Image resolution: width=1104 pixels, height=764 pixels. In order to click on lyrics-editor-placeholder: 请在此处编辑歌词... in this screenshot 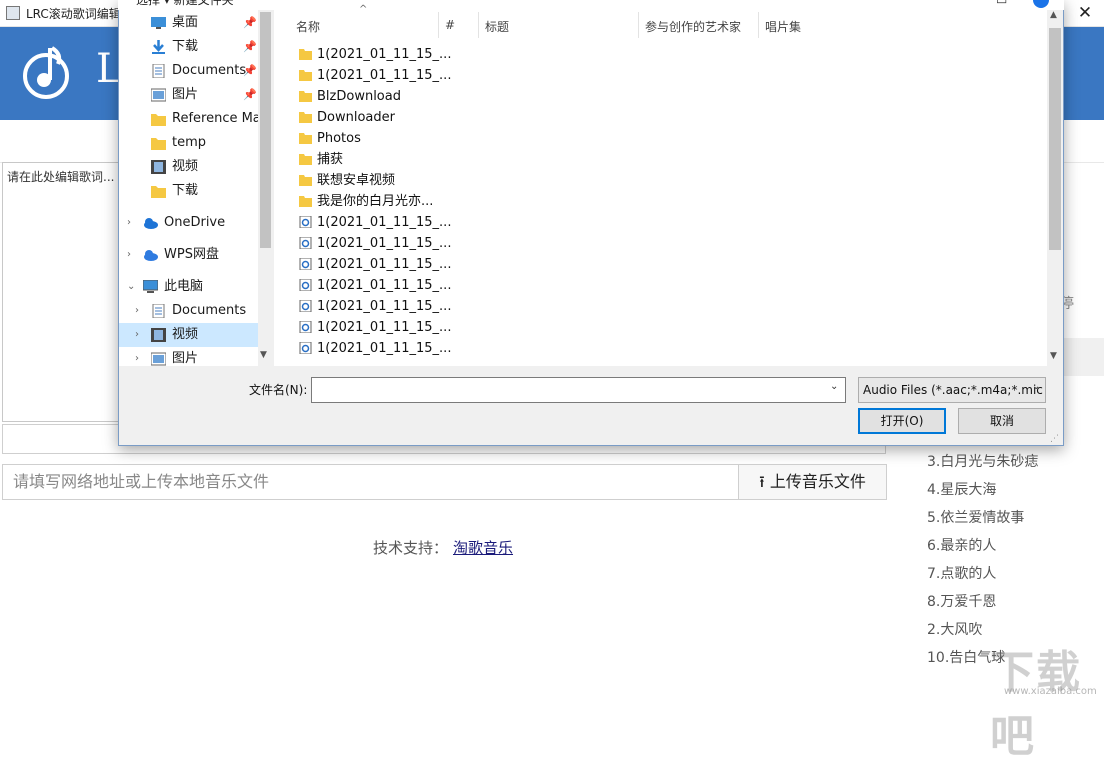, I will do `click(60, 176)`.